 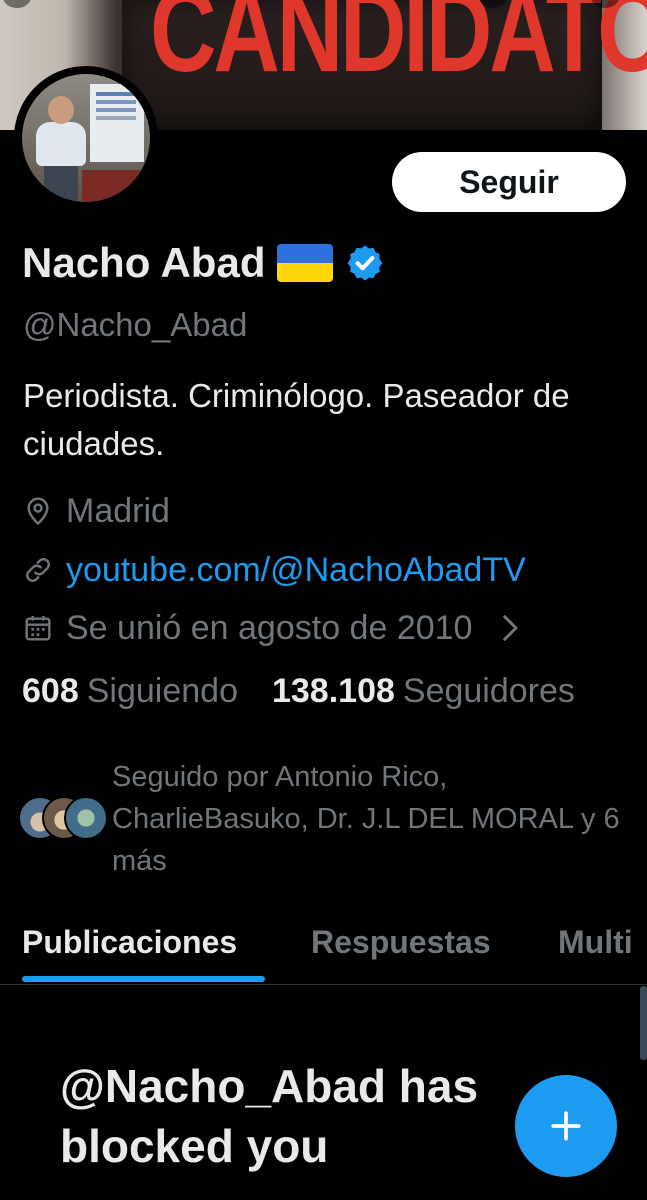 What do you see at coordinates (269, 1116) in the screenshot?
I see `blocked-message: @Nacho_Abad has blocked you` at bounding box center [269, 1116].